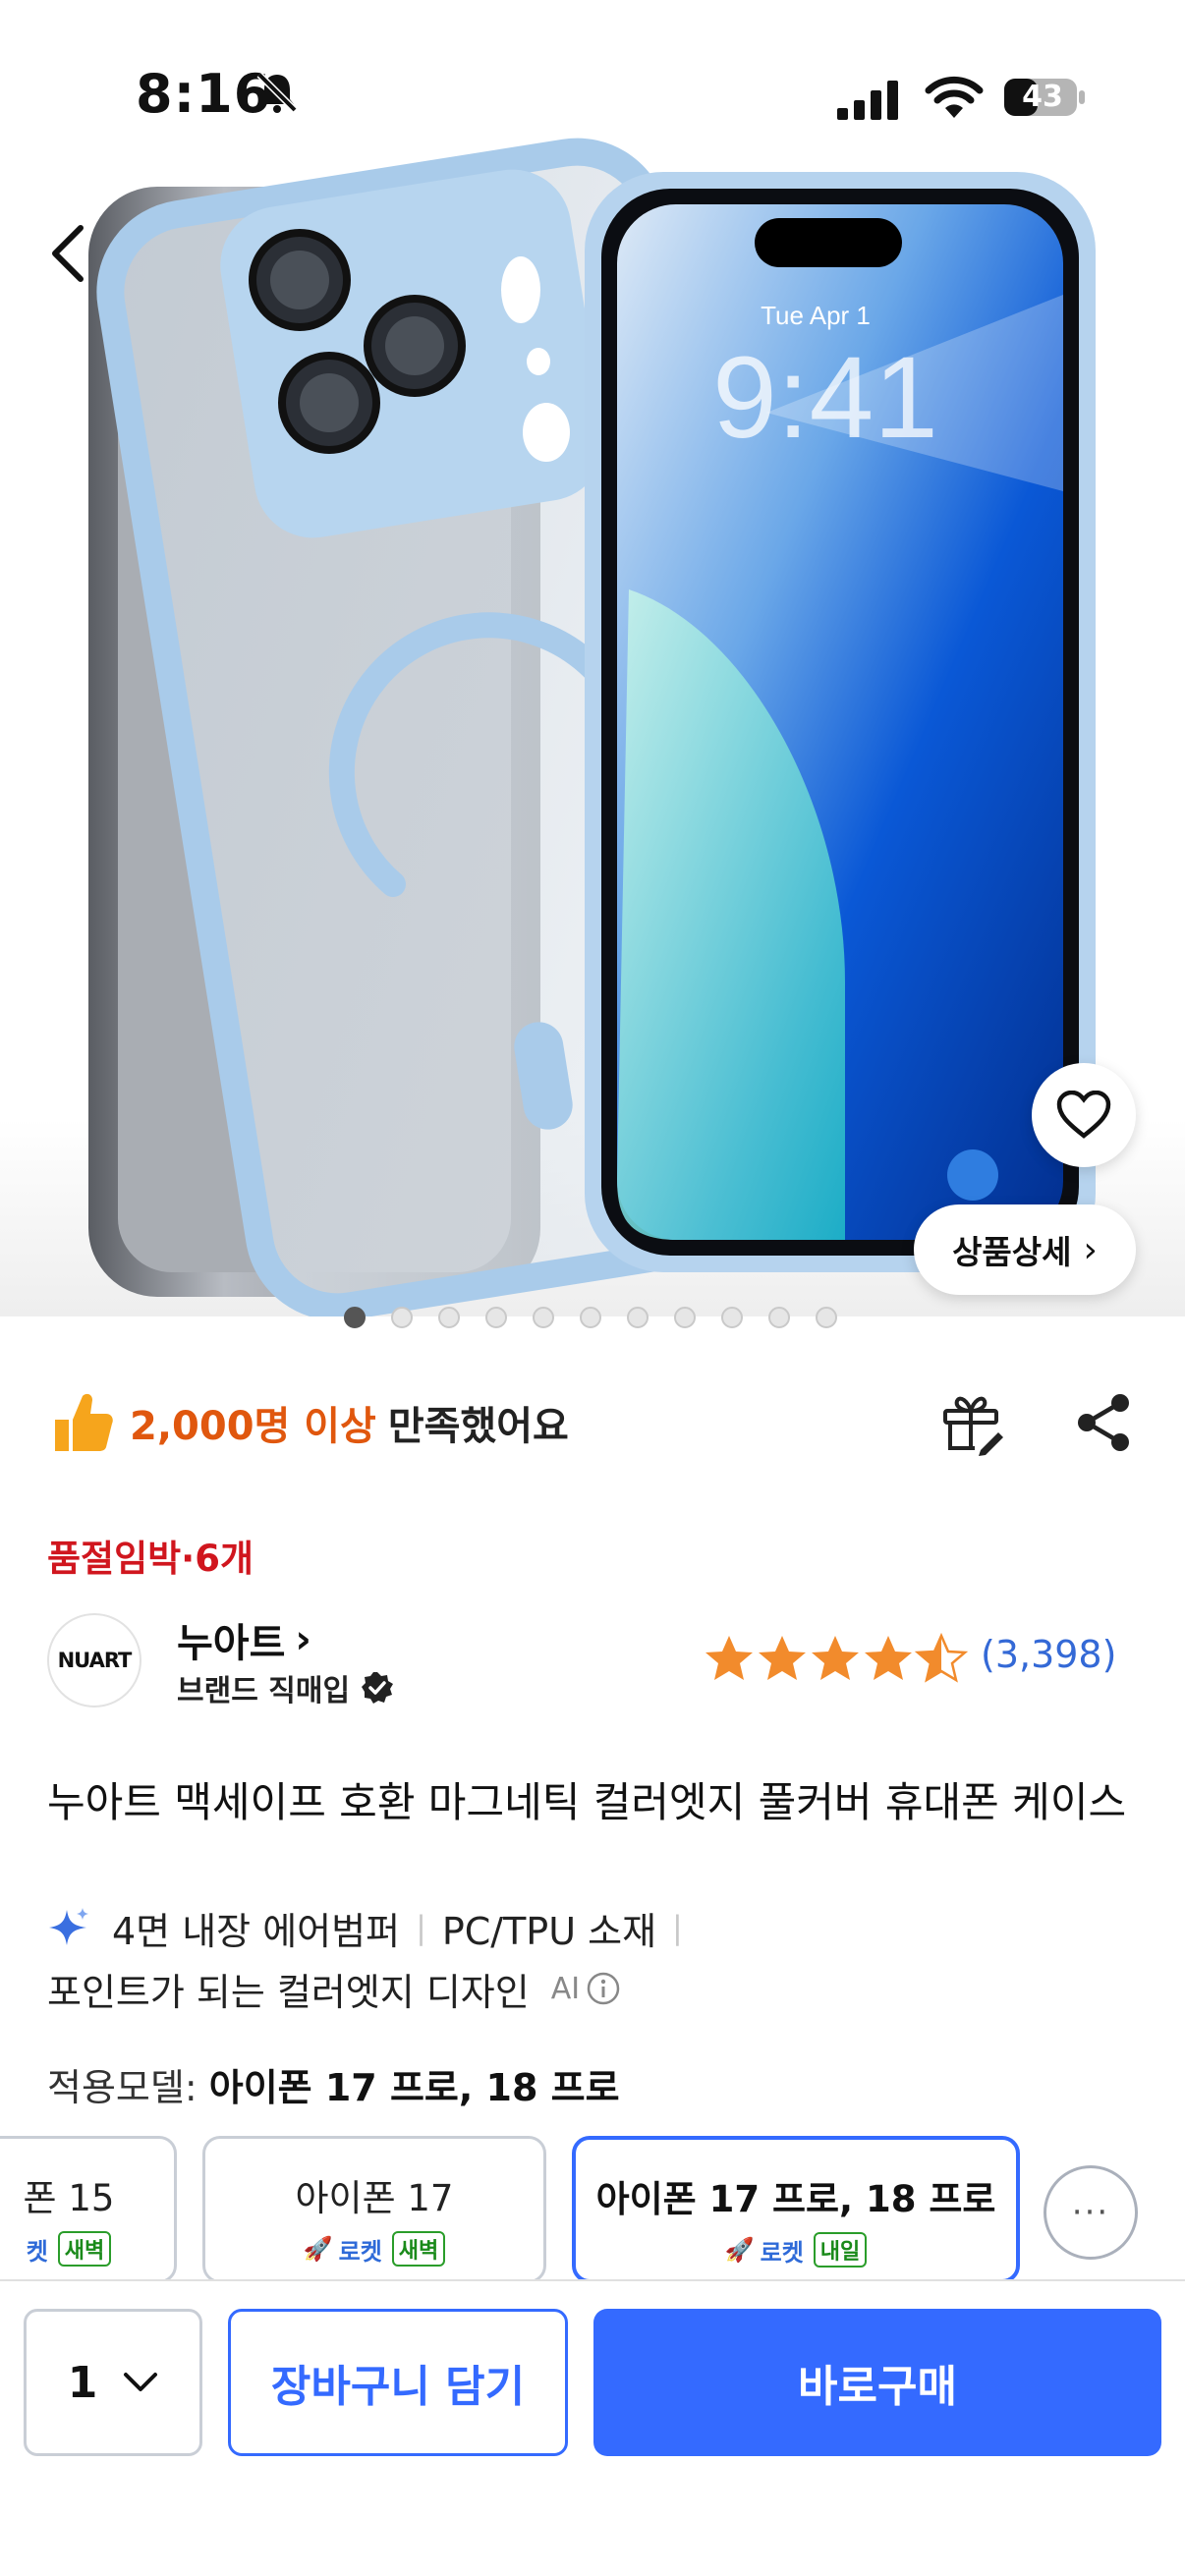  What do you see at coordinates (375, 2198) in the screenshot?
I see `model-option-name: 아이폰 17` at bounding box center [375, 2198].